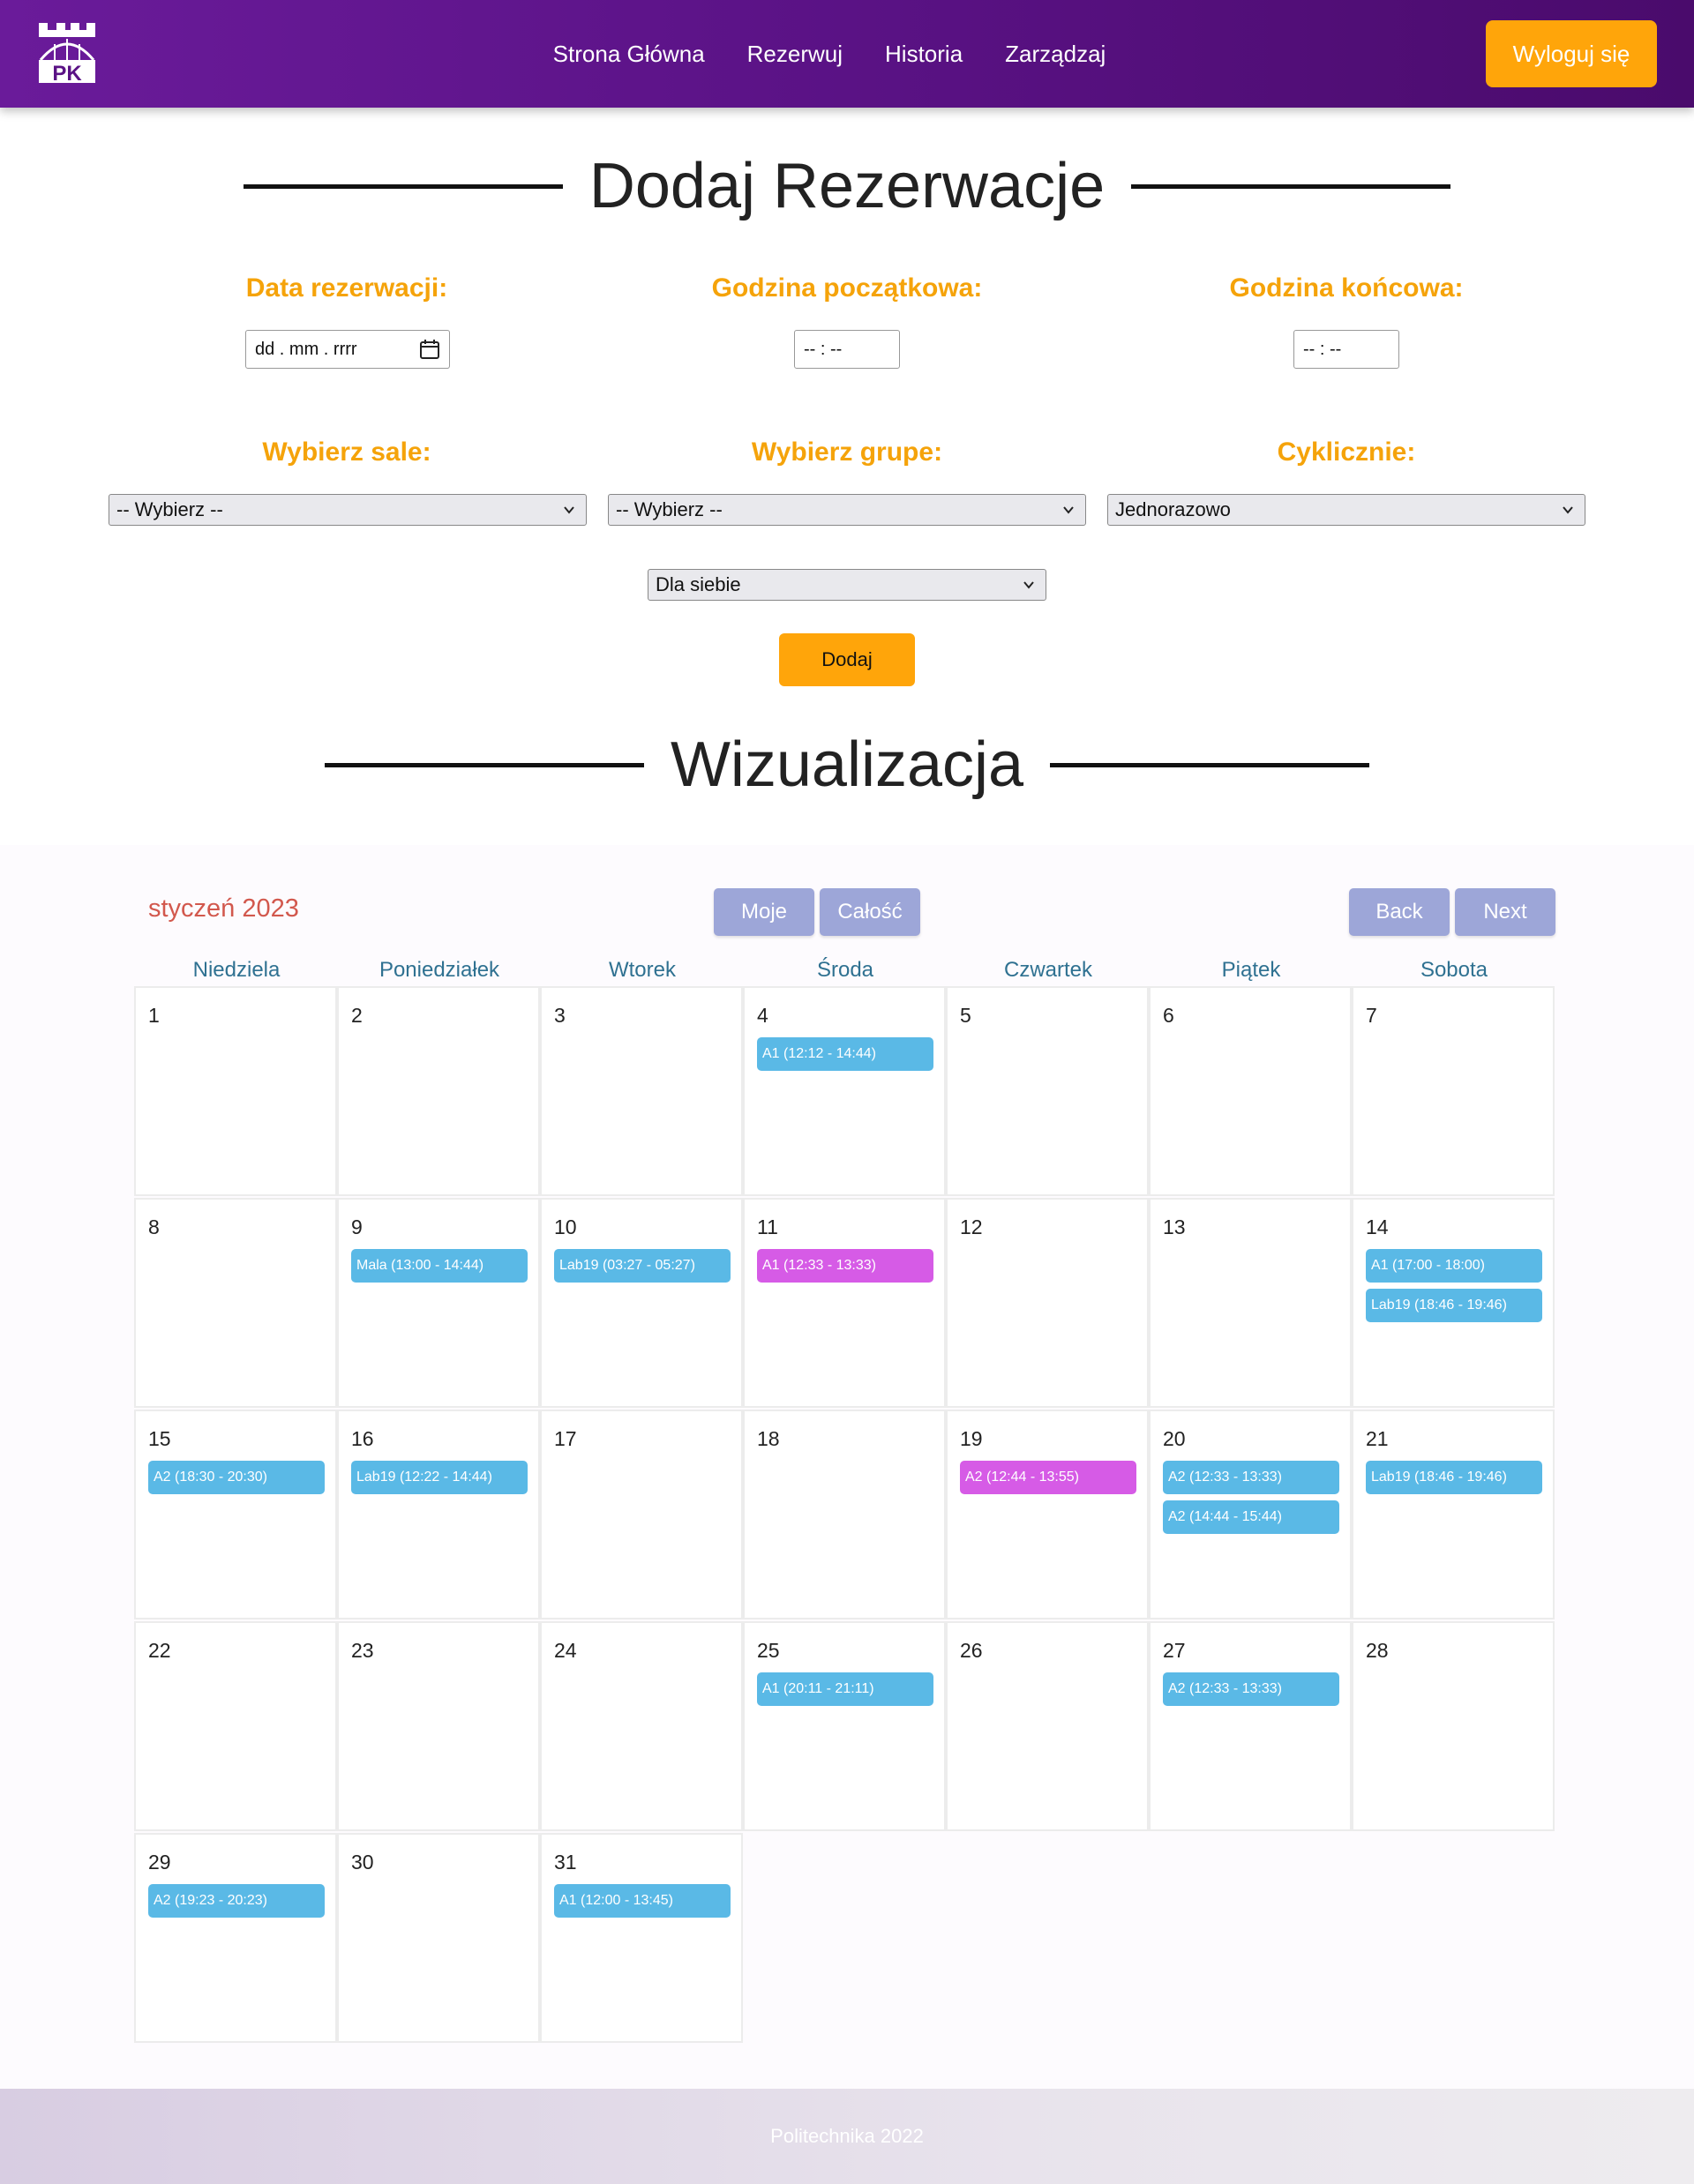 The height and width of the screenshot is (2184, 1694). What do you see at coordinates (1323, 349) in the screenshot?
I see `end-time-value: --` at bounding box center [1323, 349].